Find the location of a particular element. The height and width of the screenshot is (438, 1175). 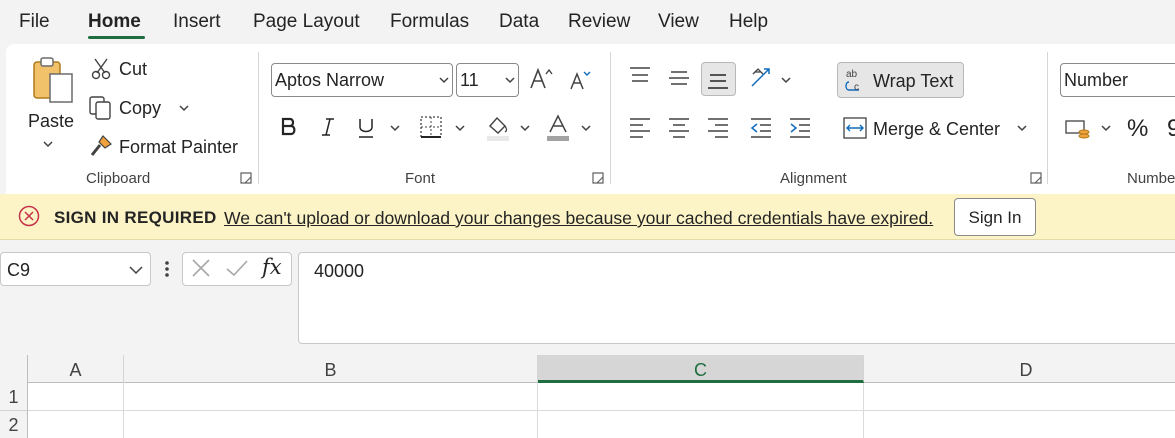

tab-review: Review is located at coordinates (599, 22).